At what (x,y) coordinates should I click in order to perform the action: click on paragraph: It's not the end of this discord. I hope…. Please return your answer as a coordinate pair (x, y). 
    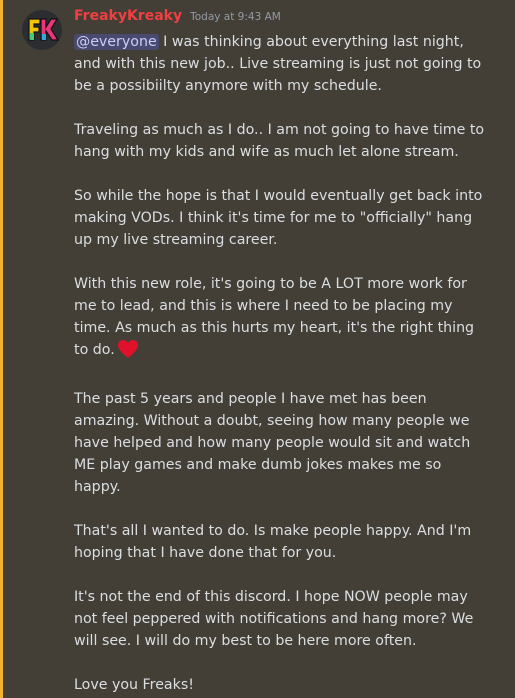
    Looking at the image, I should click on (274, 619).